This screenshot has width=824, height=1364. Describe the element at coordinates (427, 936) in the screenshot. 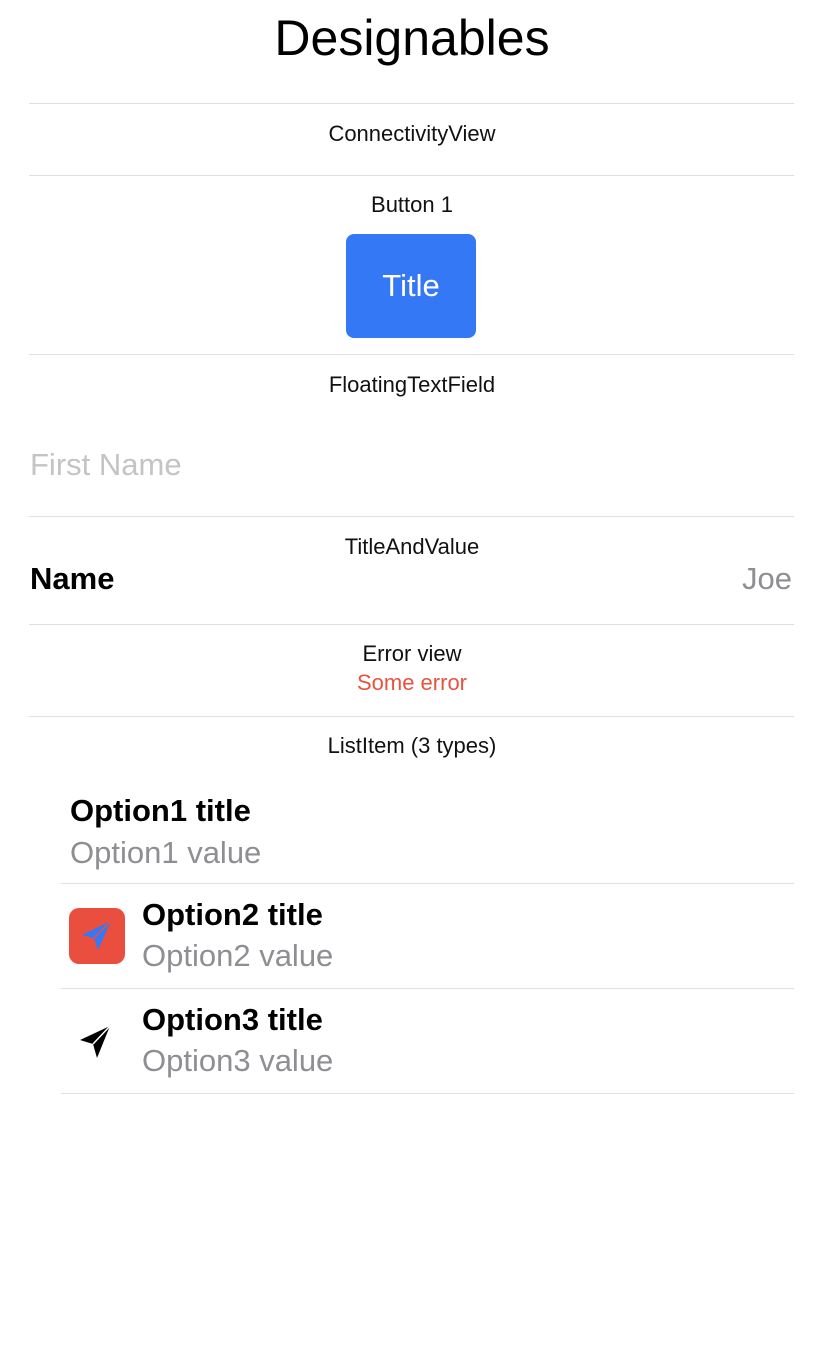

I see `list-item-option2: Option2 title Option2 value` at that location.